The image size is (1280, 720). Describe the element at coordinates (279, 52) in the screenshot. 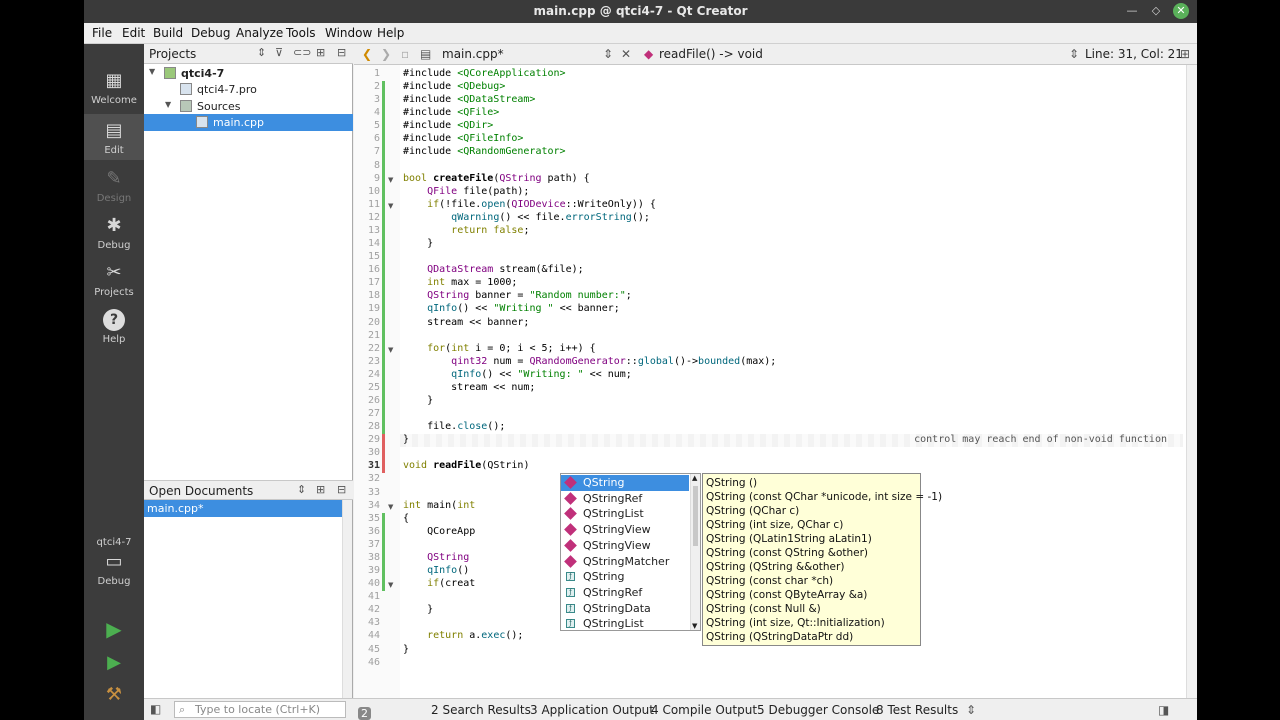

I see `filter-icon: ⊽` at that location.